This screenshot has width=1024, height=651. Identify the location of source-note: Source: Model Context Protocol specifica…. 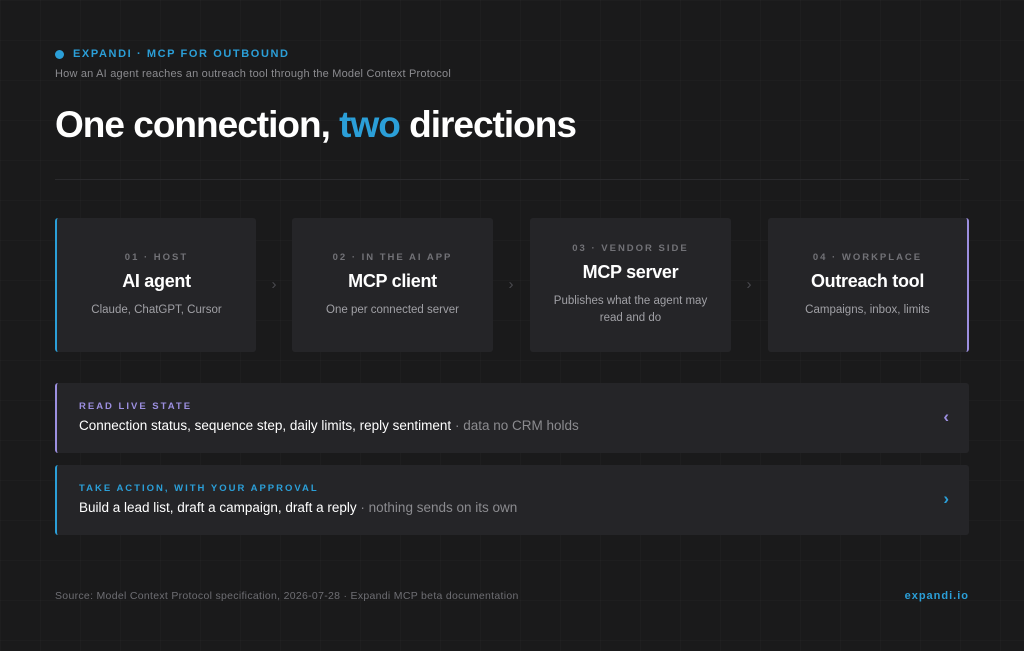
(287, 596).